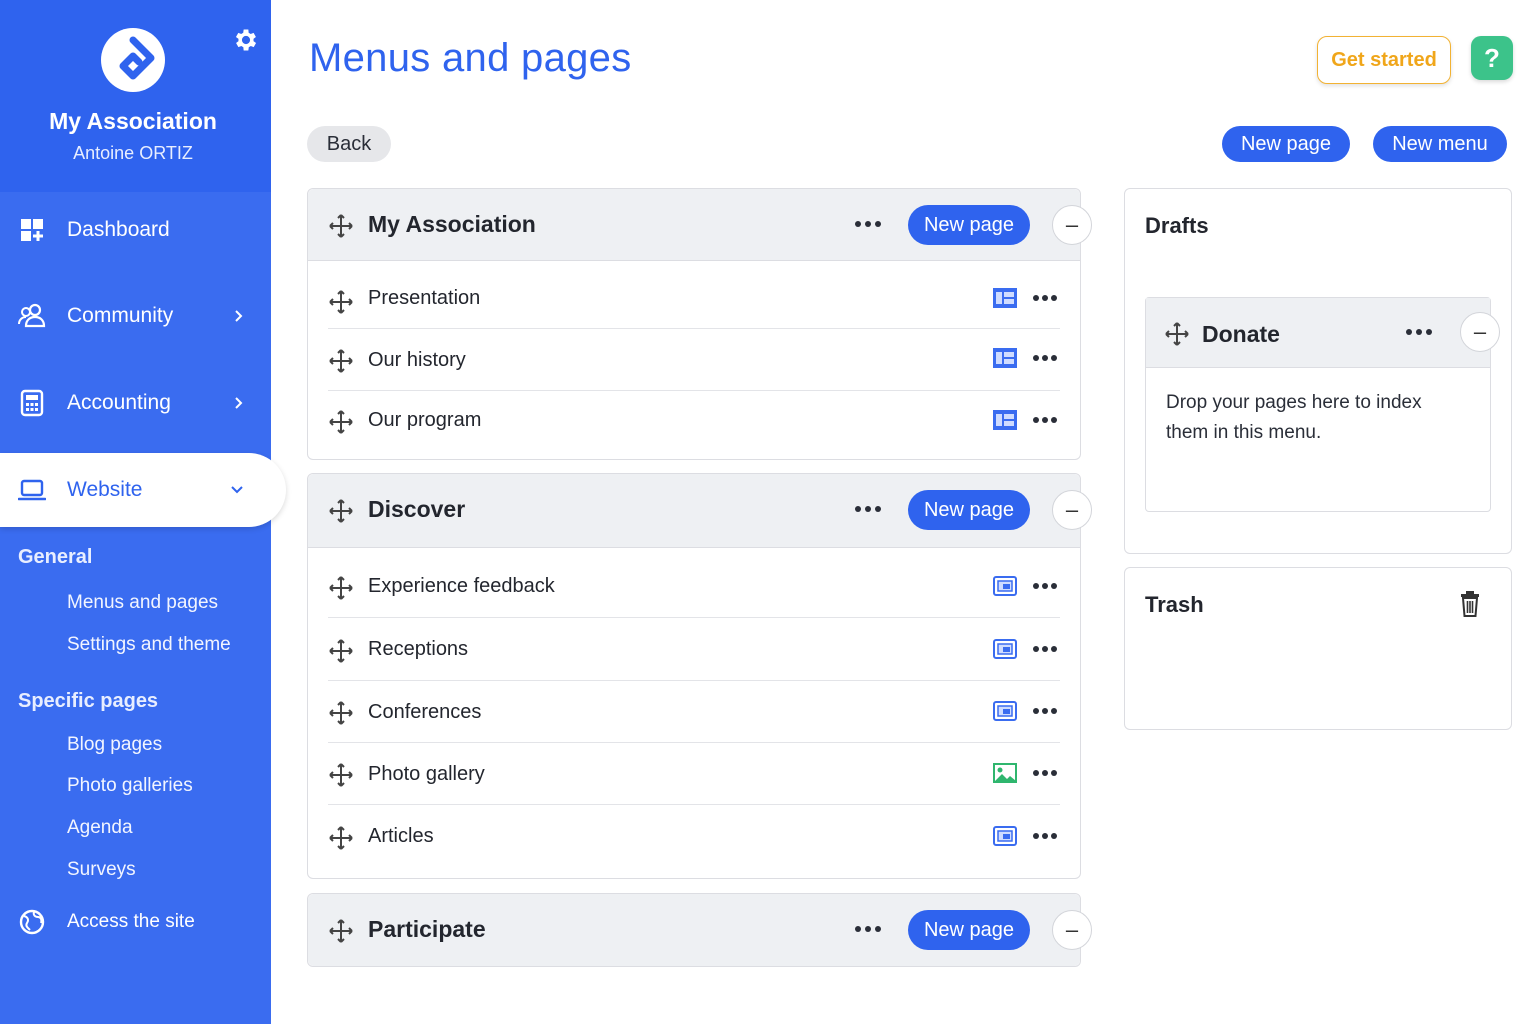 This screenshot has height=1024, width=1536. Describe the element at coordinates (130, 786) in the screenshot. I see `sidebar-item-photo-galleries: Photo galleries` at that location.